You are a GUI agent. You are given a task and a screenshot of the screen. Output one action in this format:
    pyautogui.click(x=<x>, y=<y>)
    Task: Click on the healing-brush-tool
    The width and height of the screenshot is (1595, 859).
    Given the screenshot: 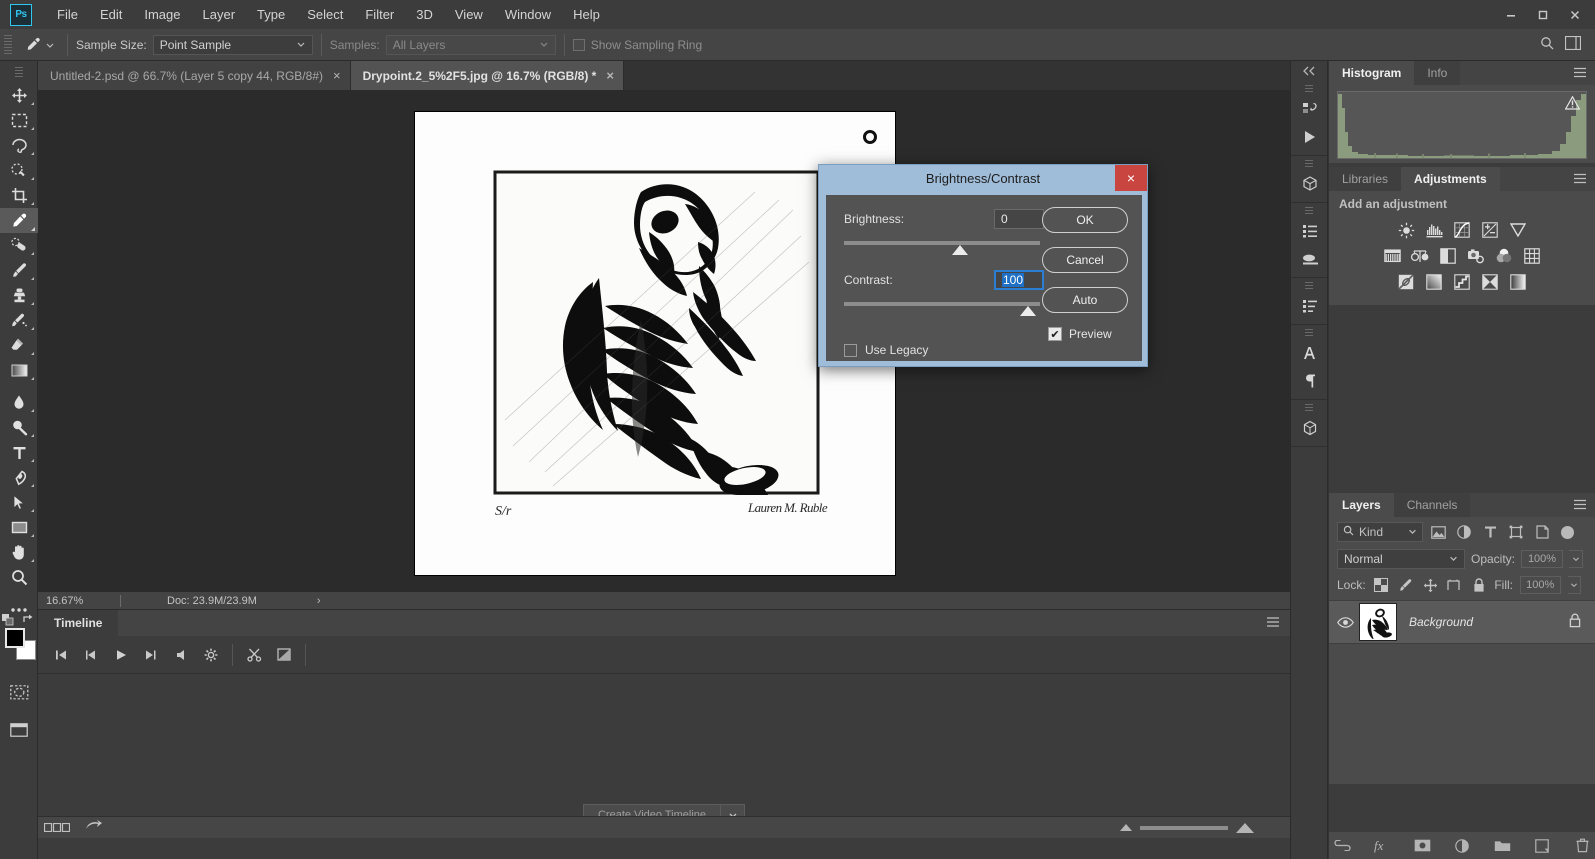 What is the action you would take?
    pyautogui.click(x=19, y=245)
    